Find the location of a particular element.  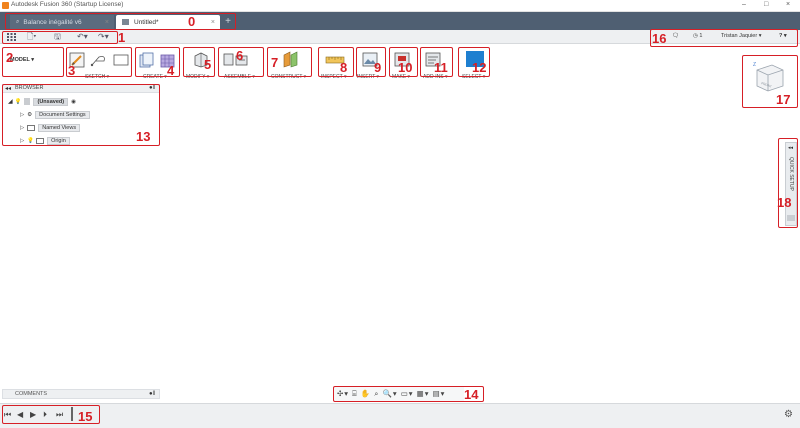

timeline-settings-gear-icon: ⚙ is located at coordinates (788, 414).